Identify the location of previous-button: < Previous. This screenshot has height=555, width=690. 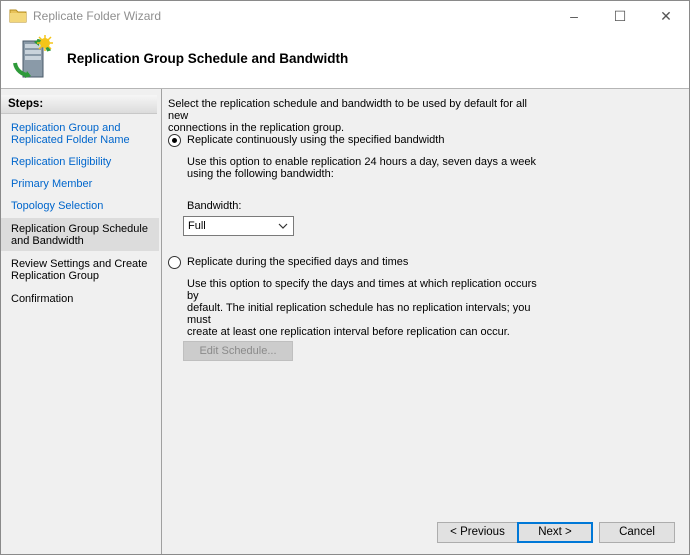
(477, 532).